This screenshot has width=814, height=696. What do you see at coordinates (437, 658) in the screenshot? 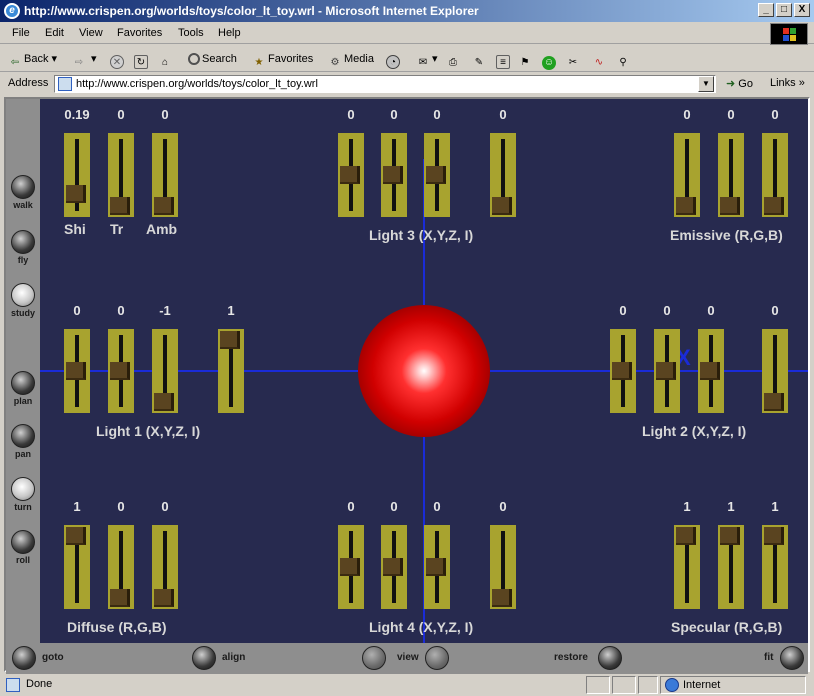
I see `view-next-icon` at bounding box center [437, 658].